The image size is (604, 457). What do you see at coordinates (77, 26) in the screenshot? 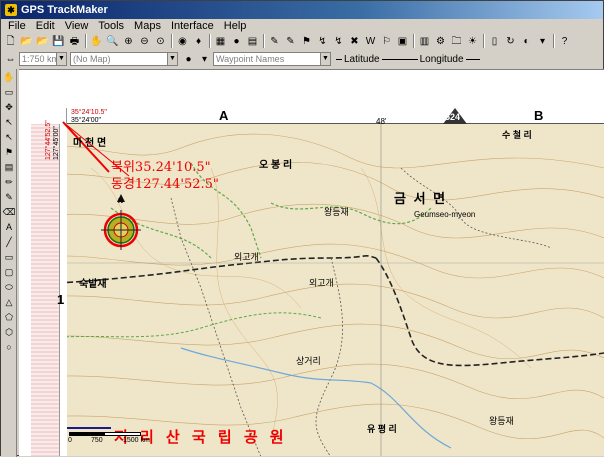
I see `menu-view: View` at bounding box center [77, 26].